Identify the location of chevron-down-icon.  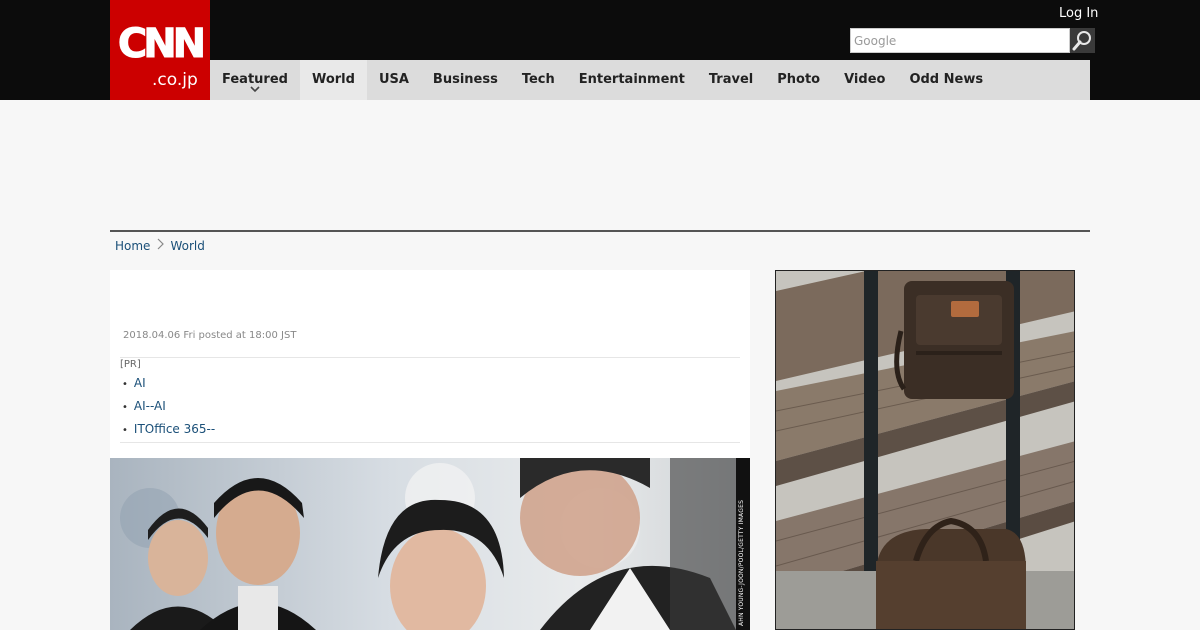
(255, 89).